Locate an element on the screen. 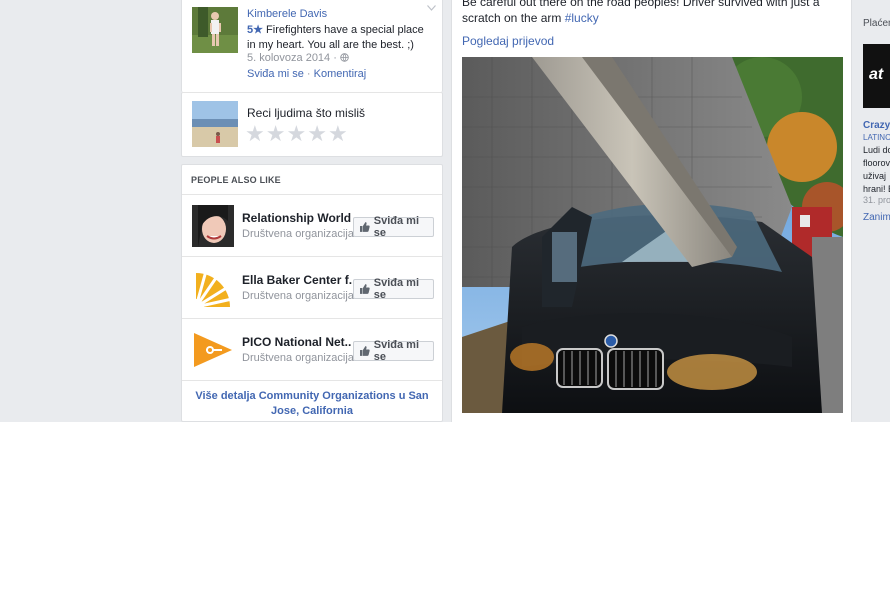 The width and height of the screenshot is (890, 608). review-date: 5. kolovoza 2014 · is located at coordinates (298, 58).